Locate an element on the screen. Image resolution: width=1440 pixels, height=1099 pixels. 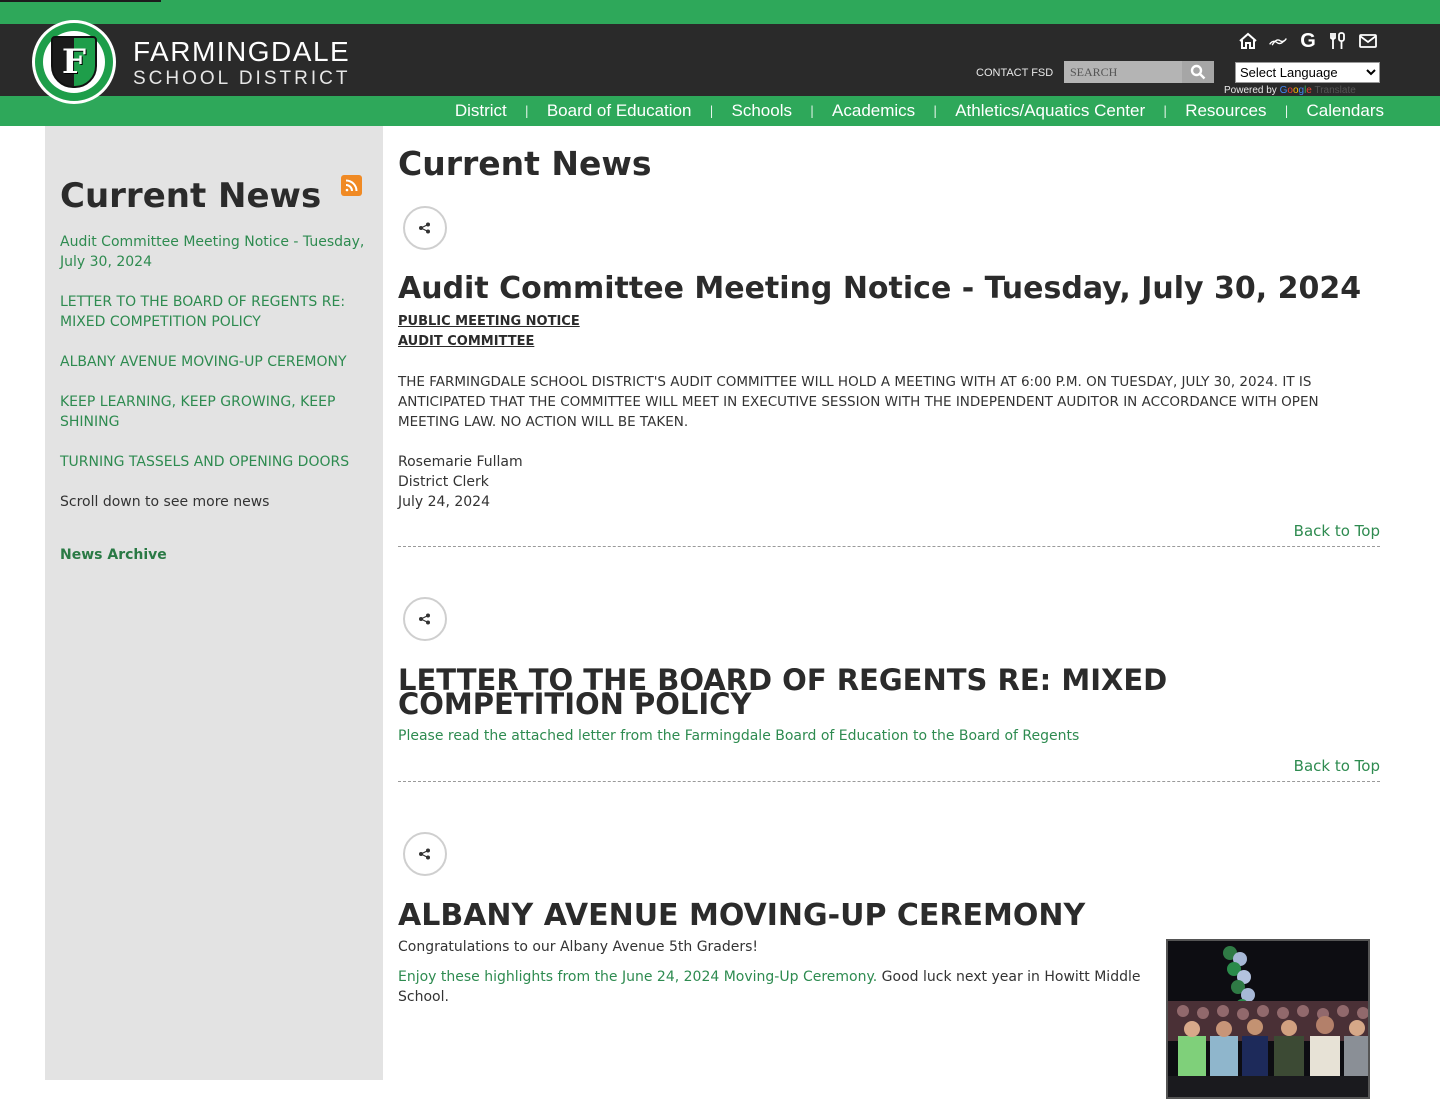
rss-icon is located at coordinates (351, 185).